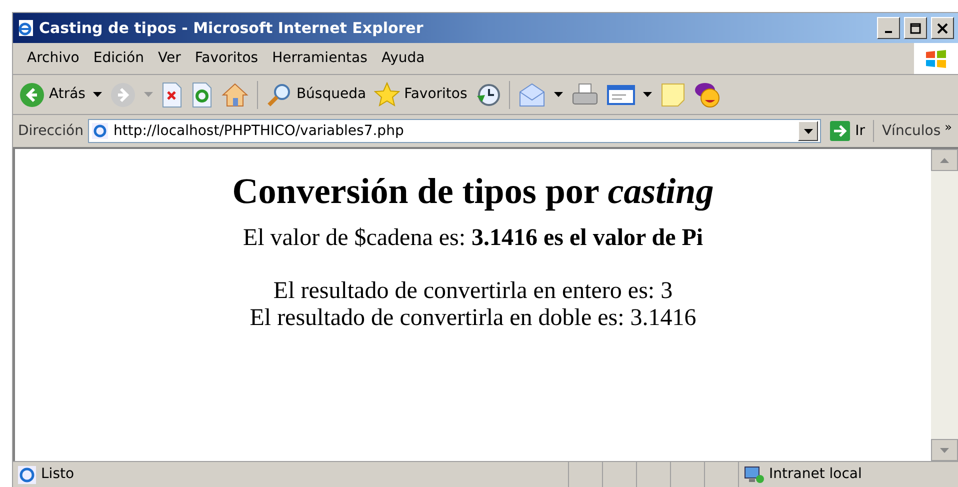 This screenshot has height=487, width=958. Describe the element at coordinates (231, 28) in the screenshot. I see `window-title: Casting de tipos - Microsoft Internet Explorer` at that location.